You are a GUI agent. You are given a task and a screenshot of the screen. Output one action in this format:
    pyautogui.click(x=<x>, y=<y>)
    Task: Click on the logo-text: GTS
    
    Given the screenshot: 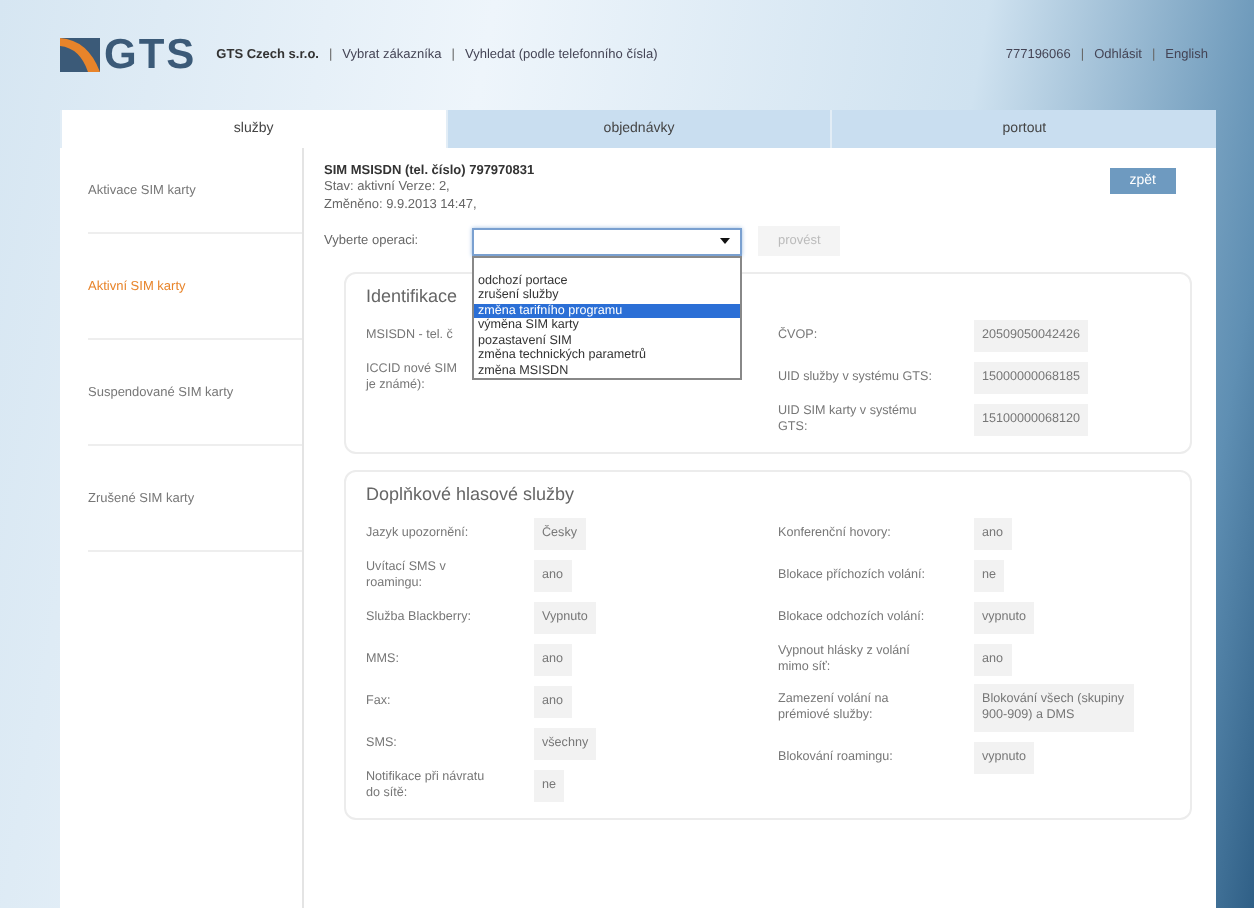 What is the action you would take?
    pyautogui.click(x=150, y=55)
    